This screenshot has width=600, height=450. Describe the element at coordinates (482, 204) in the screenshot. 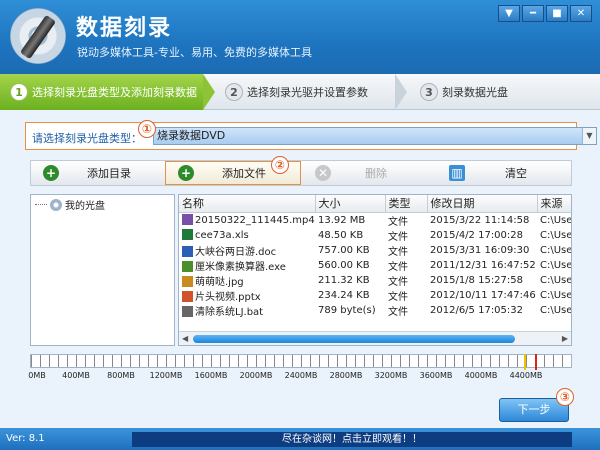

I see `column-header-date: 修改日期` at that location.